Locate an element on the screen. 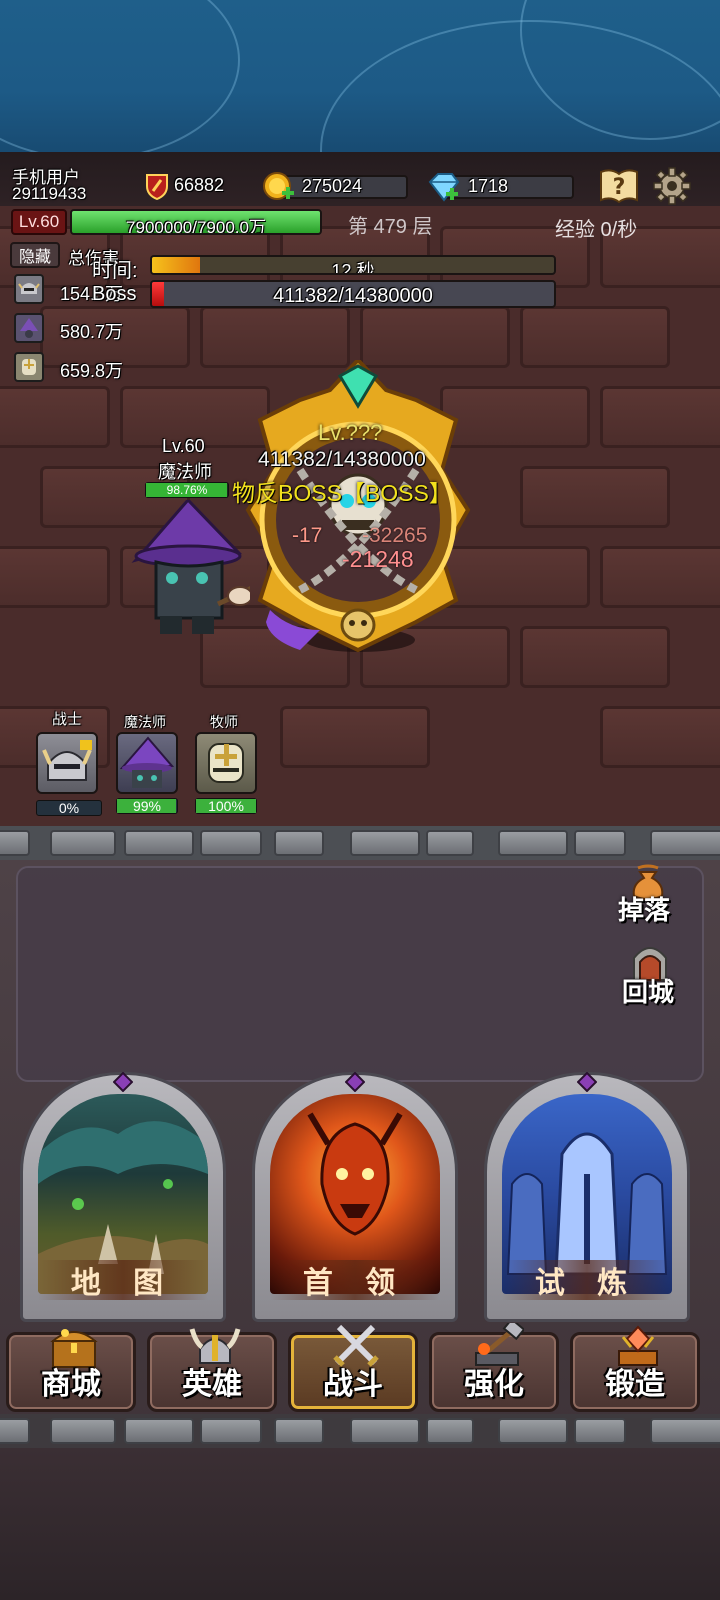 The height and width of the screenshot is (1600, 720). priest-helmet-icon is located at coordinates (226, 763).